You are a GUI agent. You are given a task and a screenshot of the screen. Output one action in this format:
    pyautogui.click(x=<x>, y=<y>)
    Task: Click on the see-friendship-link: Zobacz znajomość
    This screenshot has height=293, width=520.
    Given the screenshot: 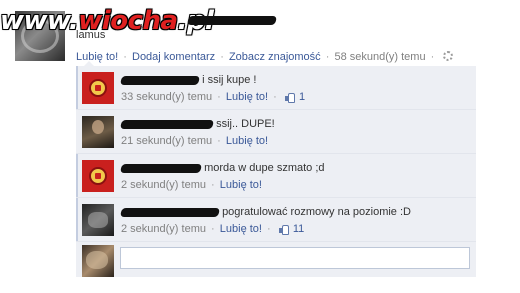 What is the action you would take?
    pyautogui.click(x=275, y=57)
    